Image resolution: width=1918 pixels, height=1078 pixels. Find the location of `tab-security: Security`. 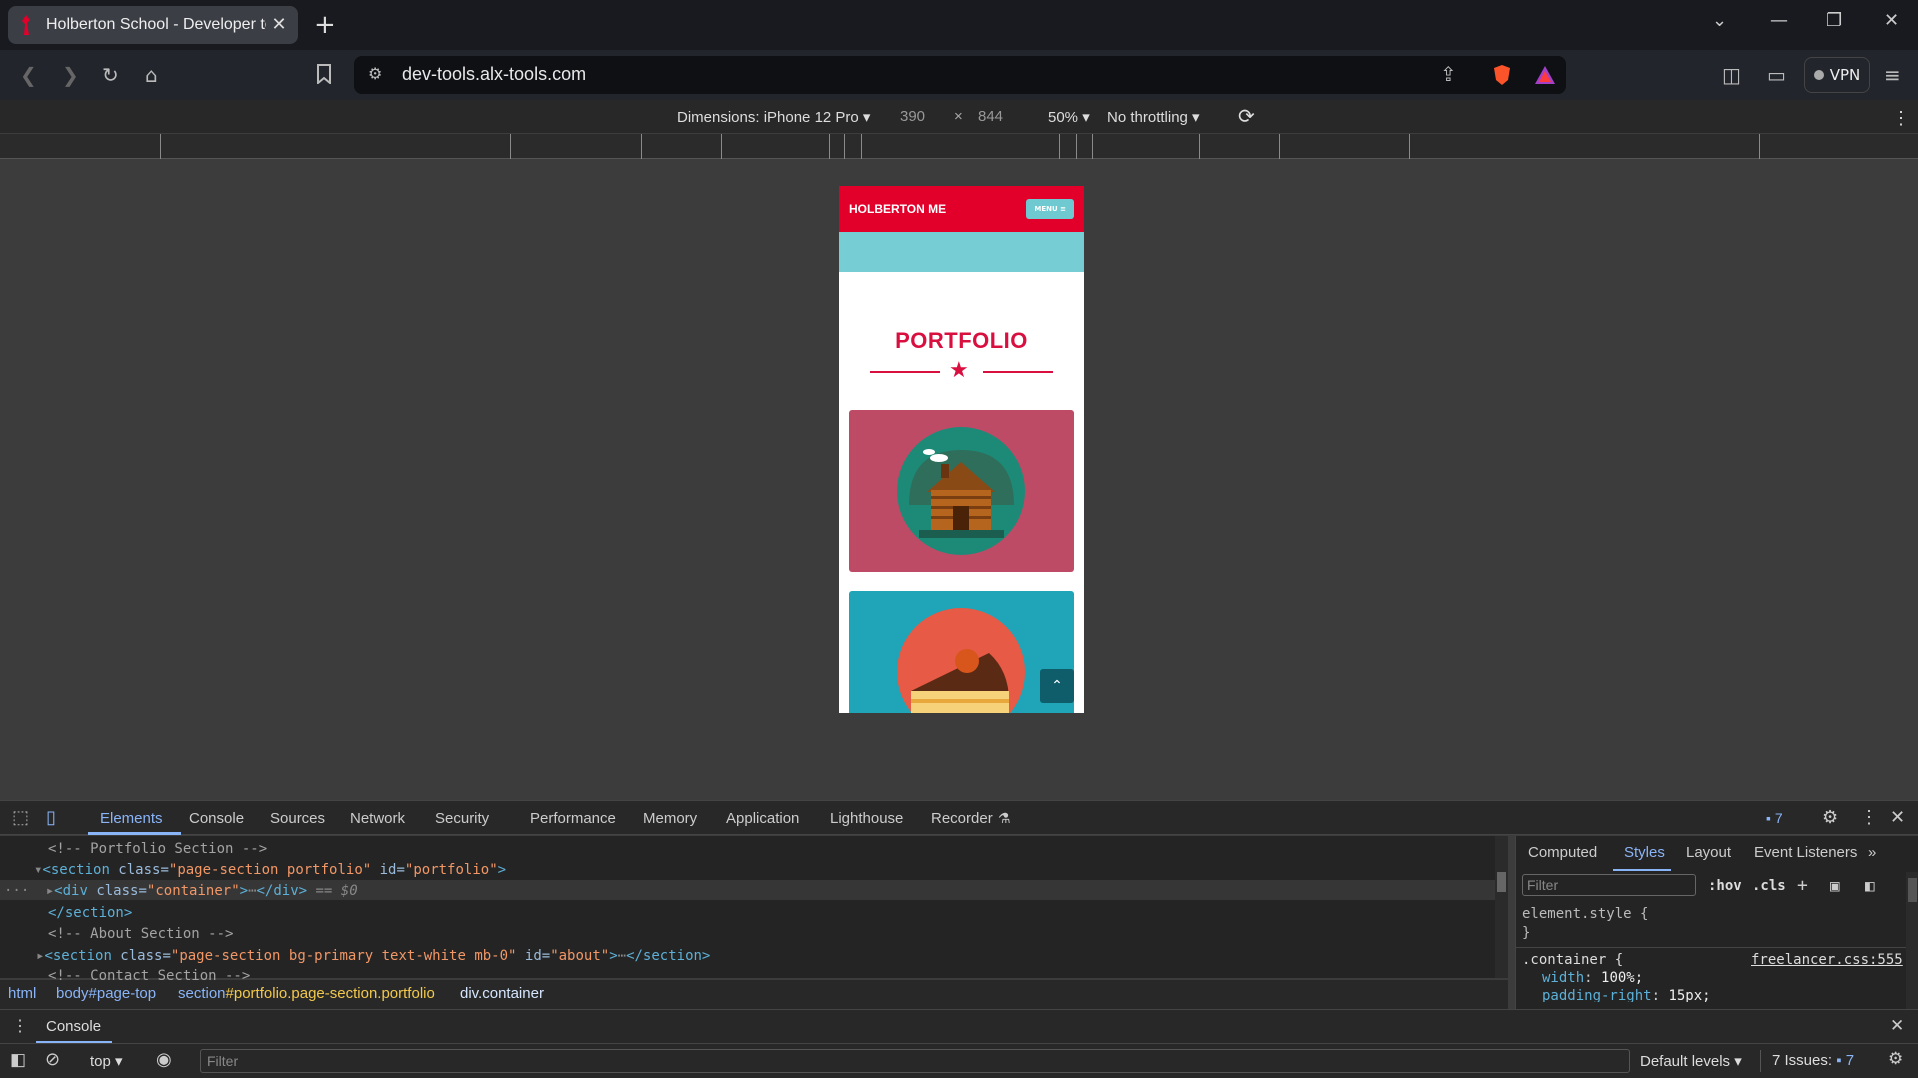

tab-security: Security is located at coordinates (462, 818).